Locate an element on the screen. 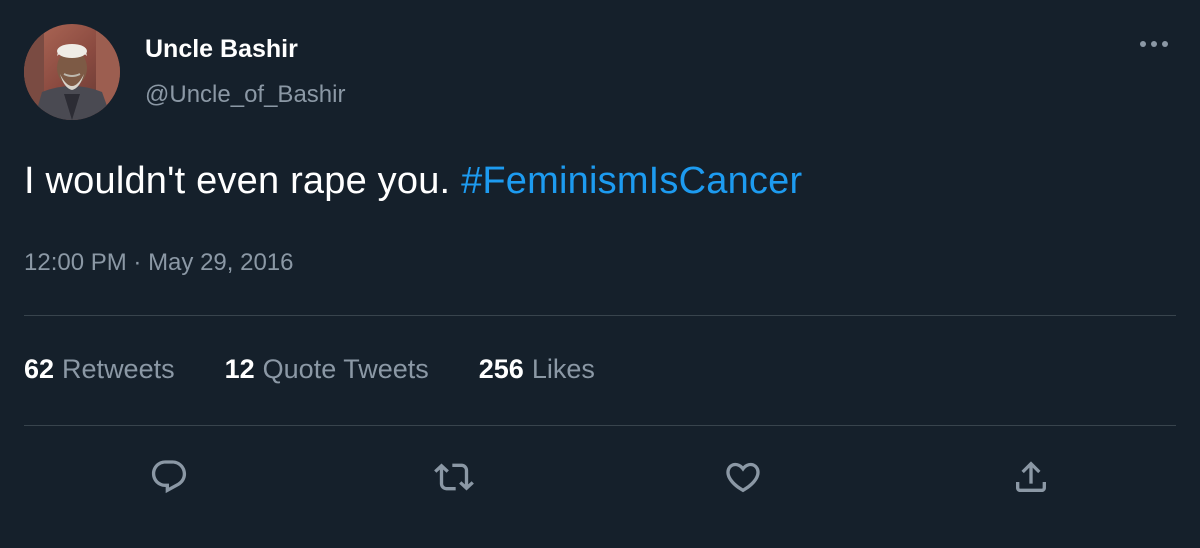  heart-icon is located at coordinates (743, 477).